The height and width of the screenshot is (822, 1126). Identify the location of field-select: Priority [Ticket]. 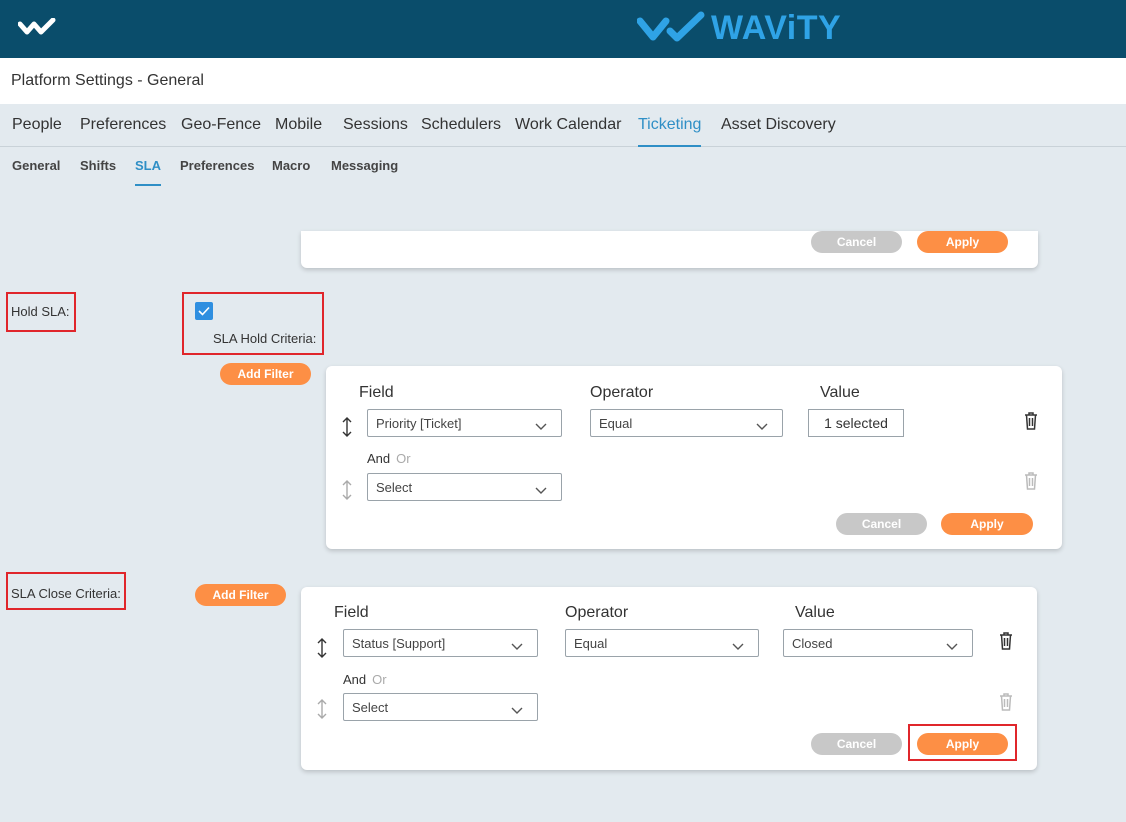
(464, 423).